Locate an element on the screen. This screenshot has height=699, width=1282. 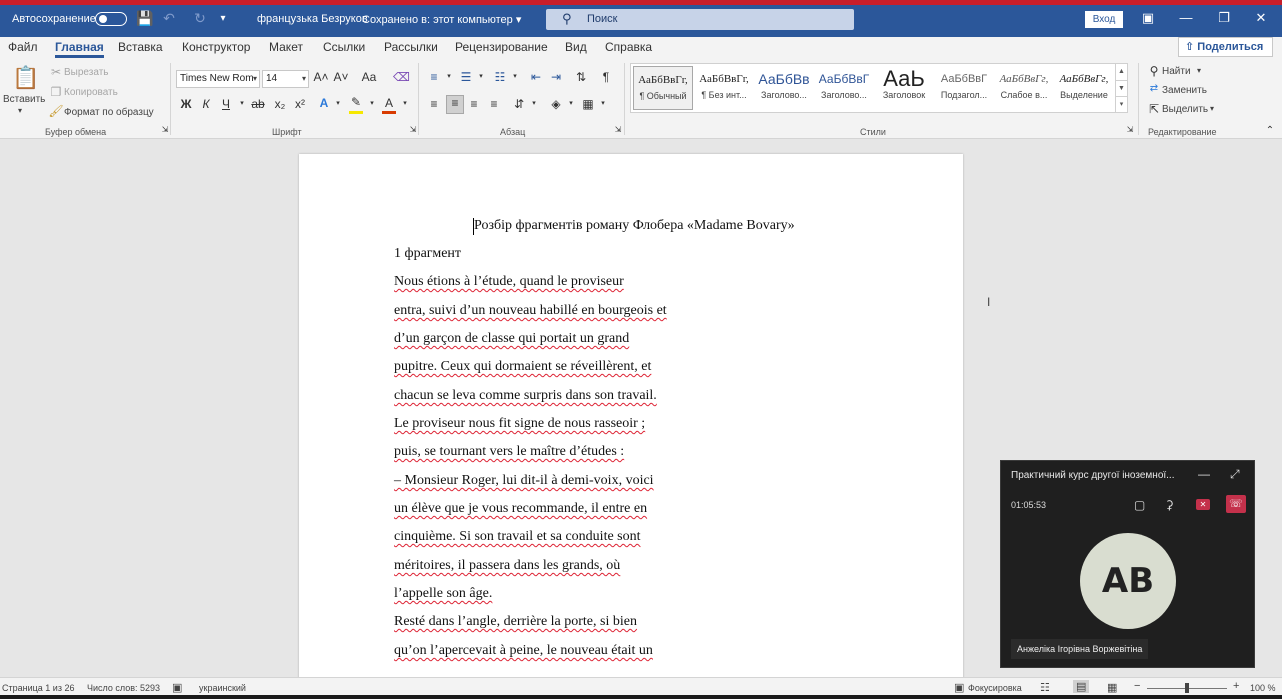
hang-up-icon: ☏ is located at coordinates (1236, 504).